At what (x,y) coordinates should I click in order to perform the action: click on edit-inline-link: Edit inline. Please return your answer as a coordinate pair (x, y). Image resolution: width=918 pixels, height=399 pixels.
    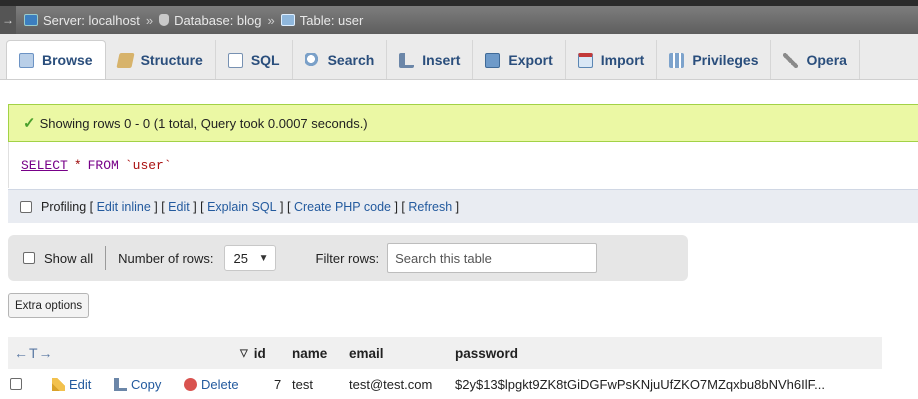
    Looking at the image, I should click on (124, 207).